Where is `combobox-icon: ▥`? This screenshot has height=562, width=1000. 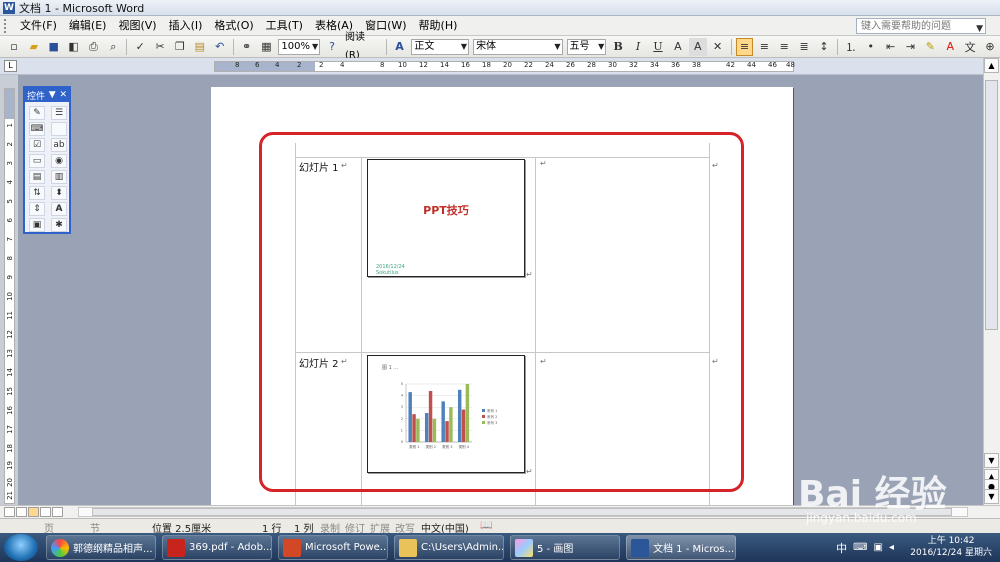 combobox-icon: ▥ is located at coordinates (59, 177).